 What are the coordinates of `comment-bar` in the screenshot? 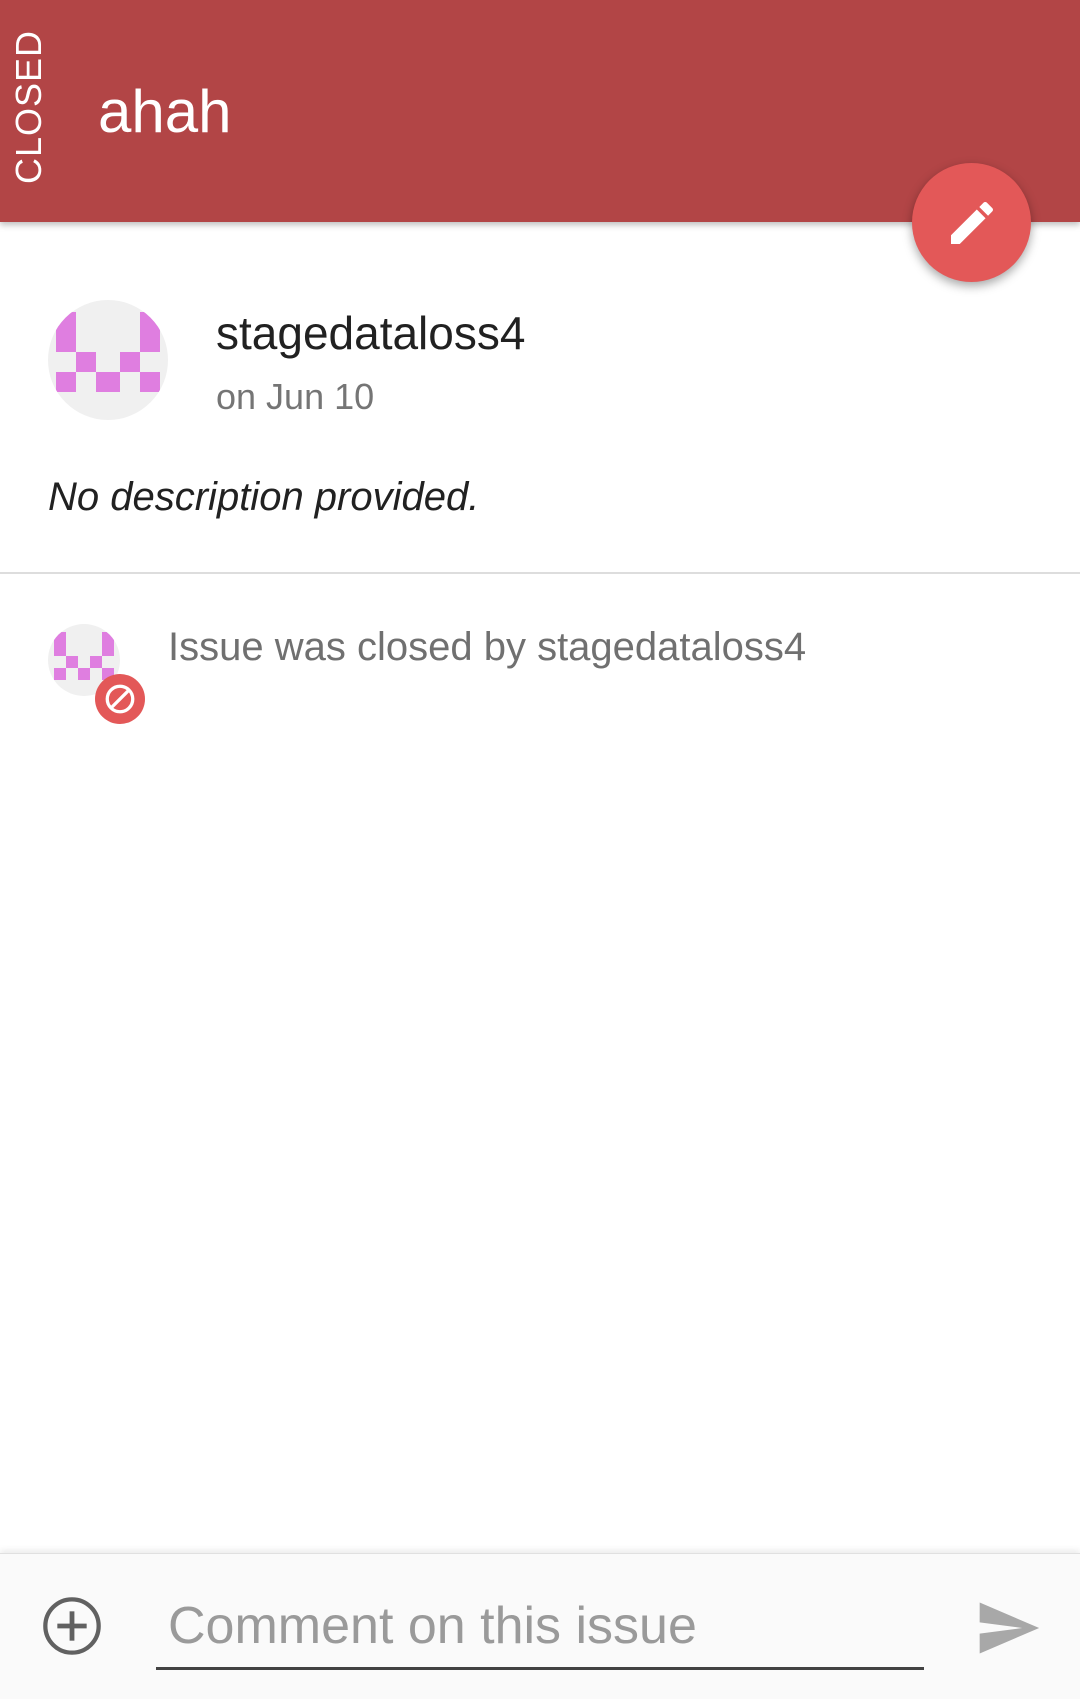 It's located at (540, 1626).